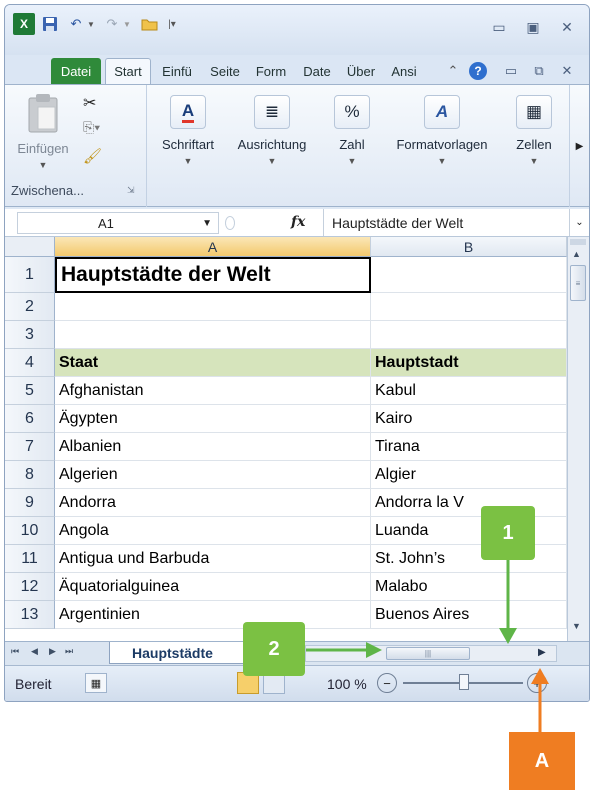 The width and height of the screenshot is (592, 791). Describe the element at coordinates (213, 475) in the screenshot. I see `cell-a: Algerien` at that location.